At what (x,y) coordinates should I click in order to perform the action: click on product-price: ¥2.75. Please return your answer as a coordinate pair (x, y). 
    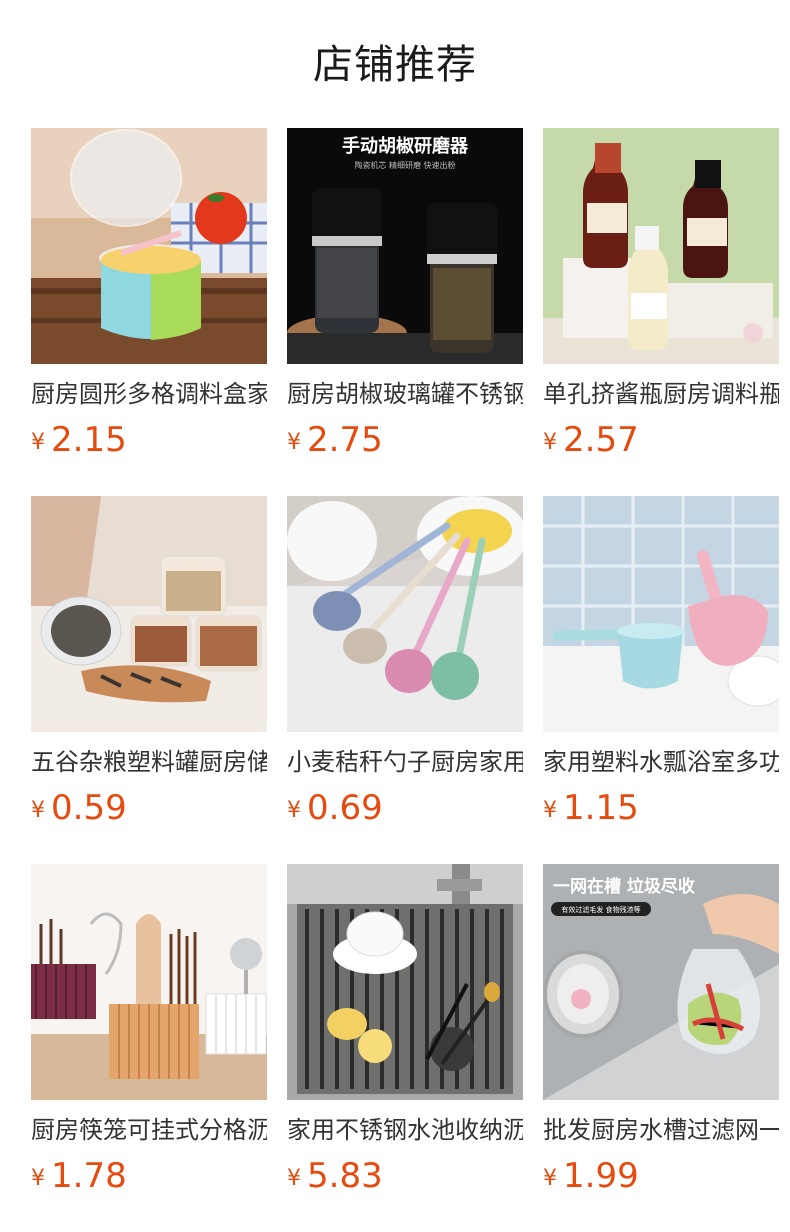
    Looking at the image, I should click on (335, 440).